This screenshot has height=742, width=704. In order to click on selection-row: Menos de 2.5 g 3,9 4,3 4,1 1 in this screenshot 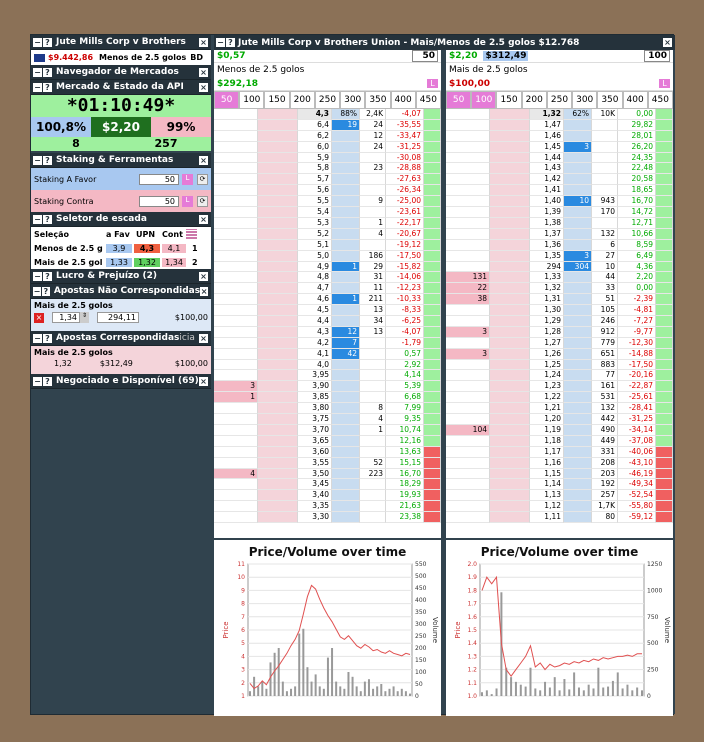, I will do `click(121, 248)`.